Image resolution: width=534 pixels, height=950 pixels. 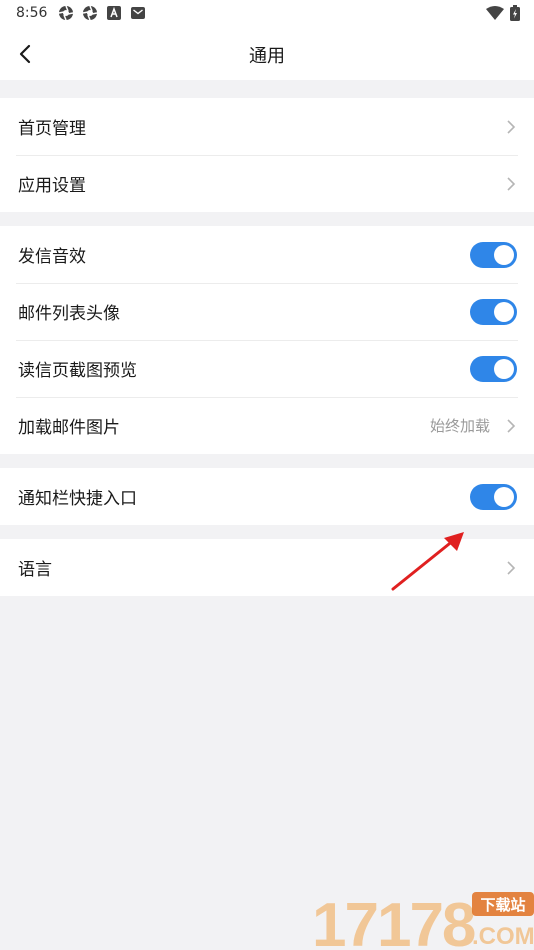 I want to click on svg-text: 下载站, so click(x=502, y=905).